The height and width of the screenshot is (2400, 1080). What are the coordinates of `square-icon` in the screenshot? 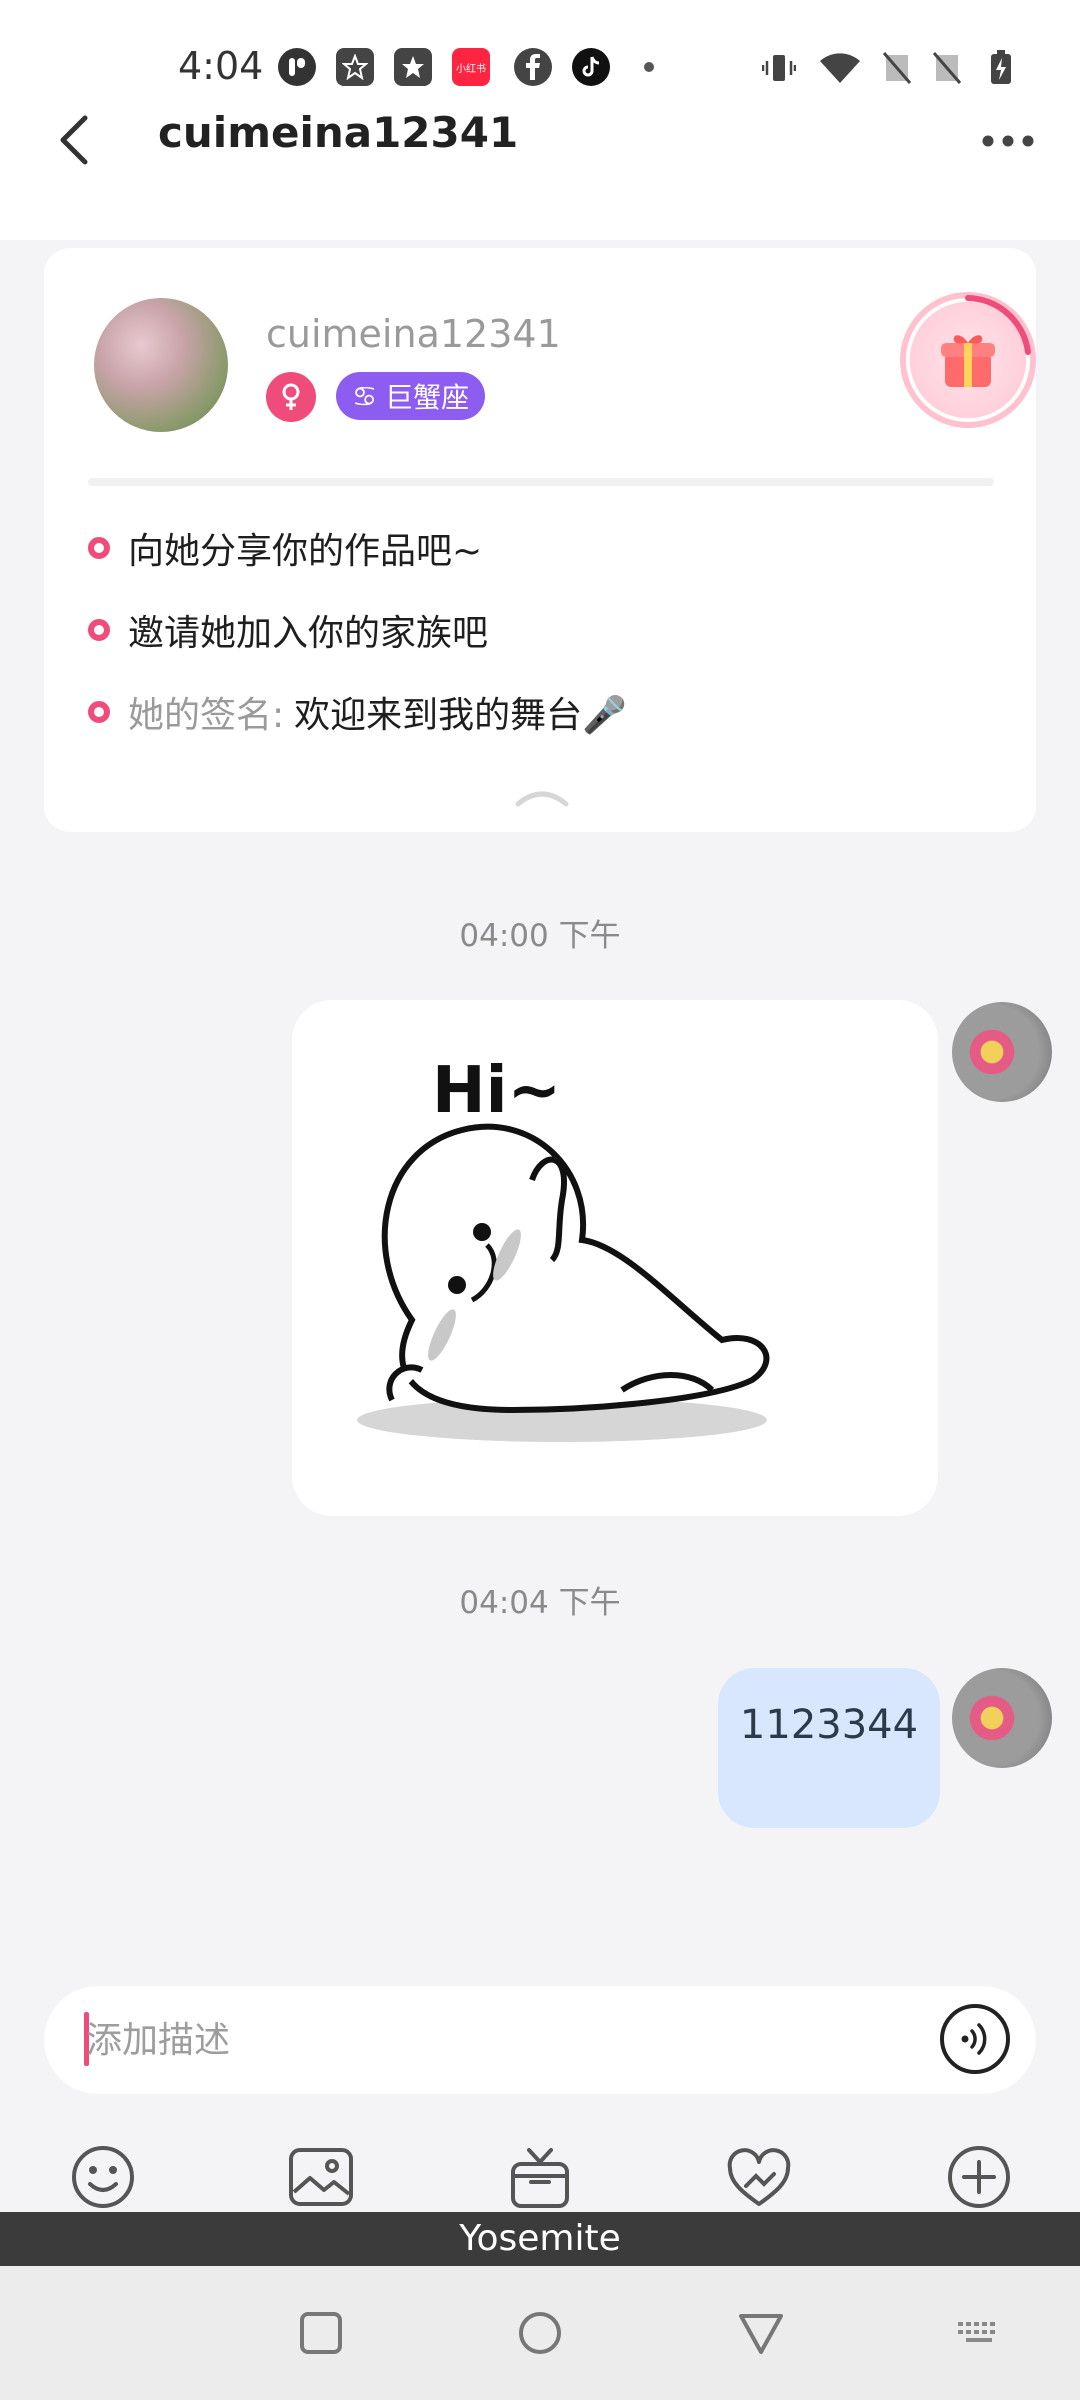 It's located at (321, 2333).